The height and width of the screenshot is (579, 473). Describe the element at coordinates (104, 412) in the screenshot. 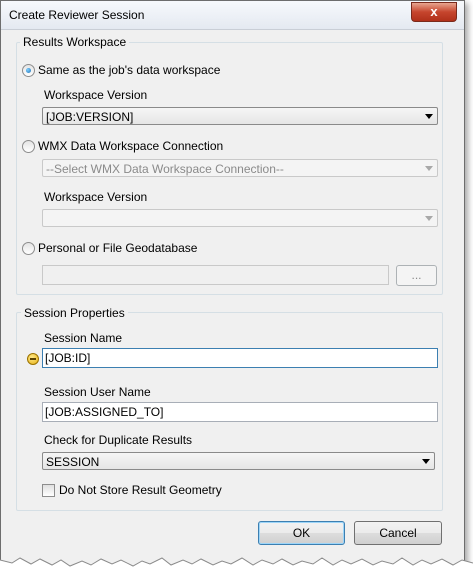

I see `session-user-value: [JOB:ASSIGNED_TO]` at that location.